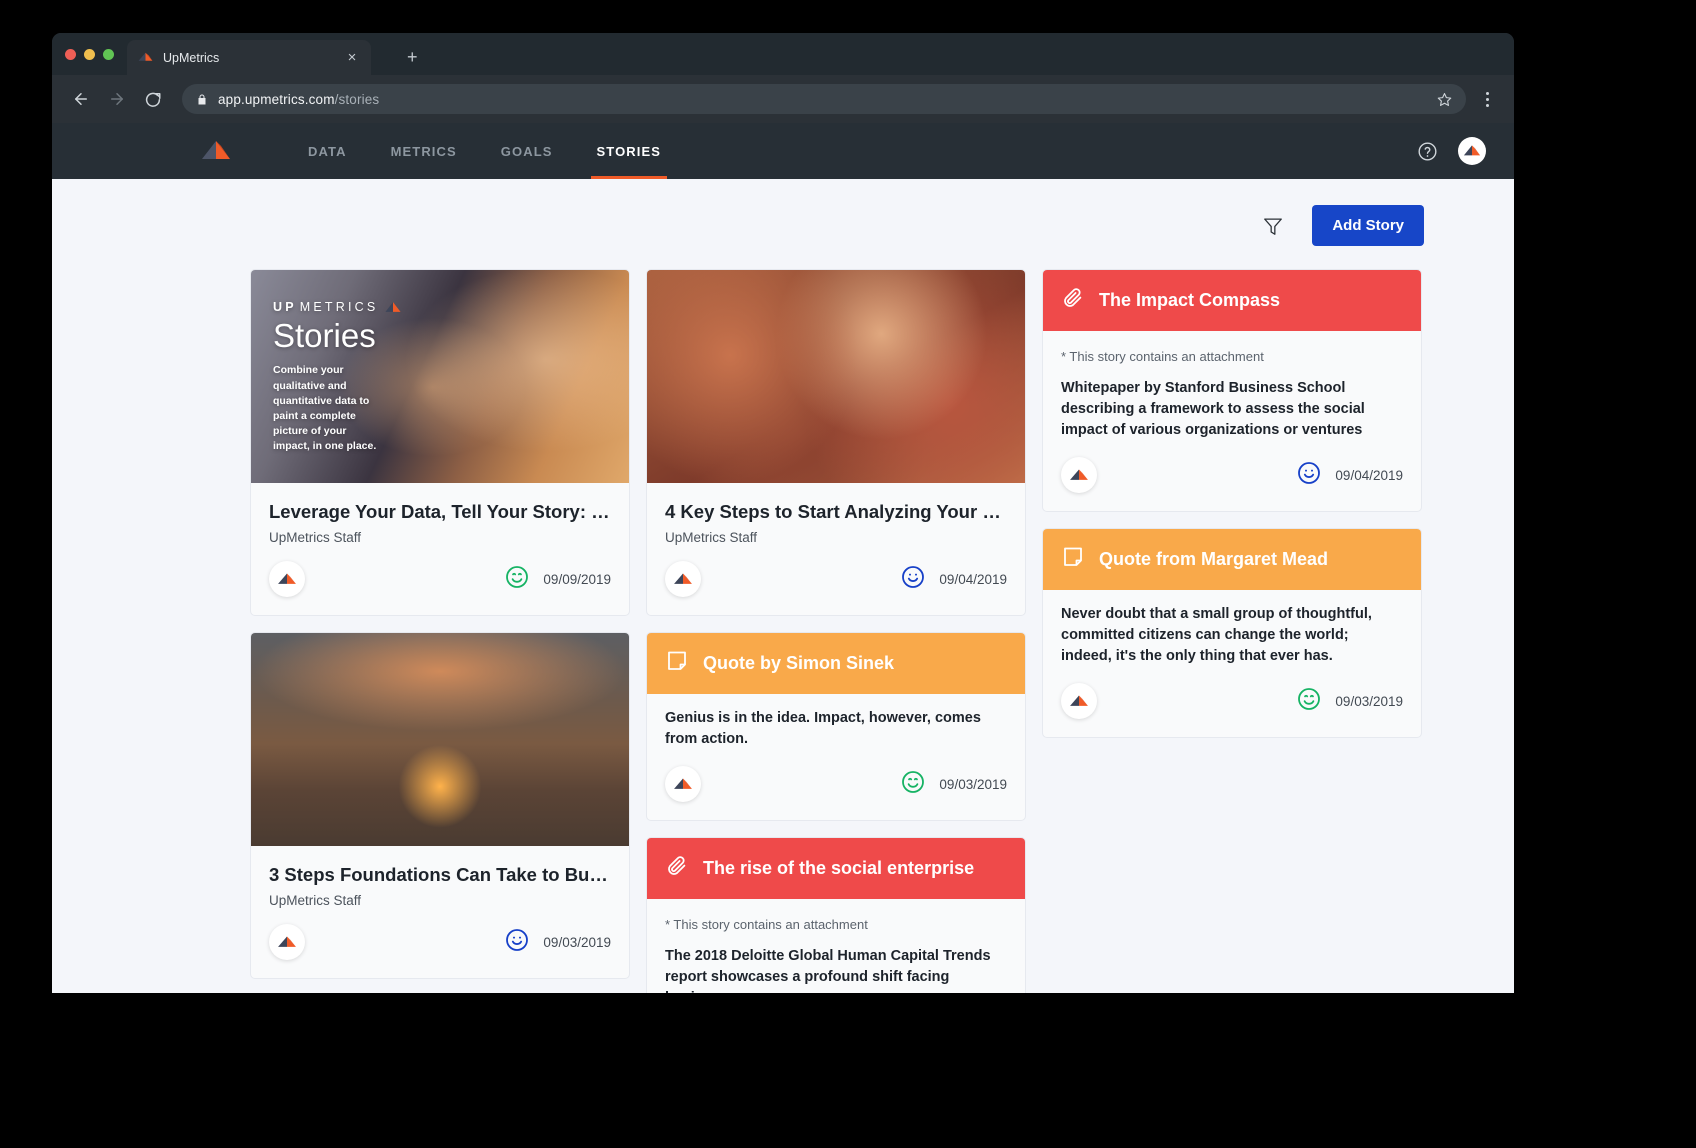 The image size is (1696, 1148). What do you see at coordinates (1451, 151) in the screenshot?
I see `navbar-actions` at bounding box center [1451, 151].